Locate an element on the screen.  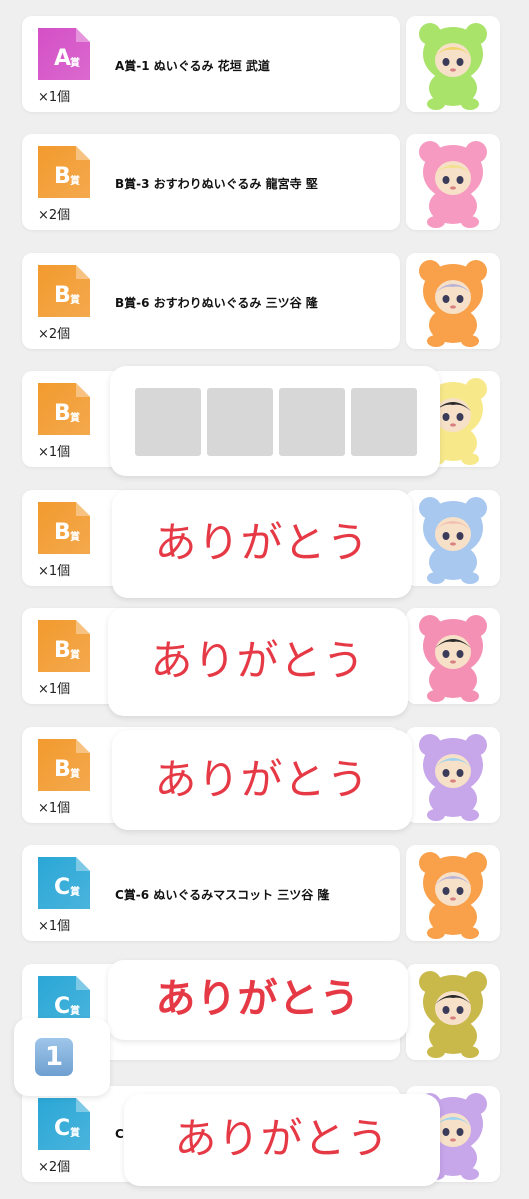
grade-badge-icon: A 賞 is located at coordinates (64, 54).